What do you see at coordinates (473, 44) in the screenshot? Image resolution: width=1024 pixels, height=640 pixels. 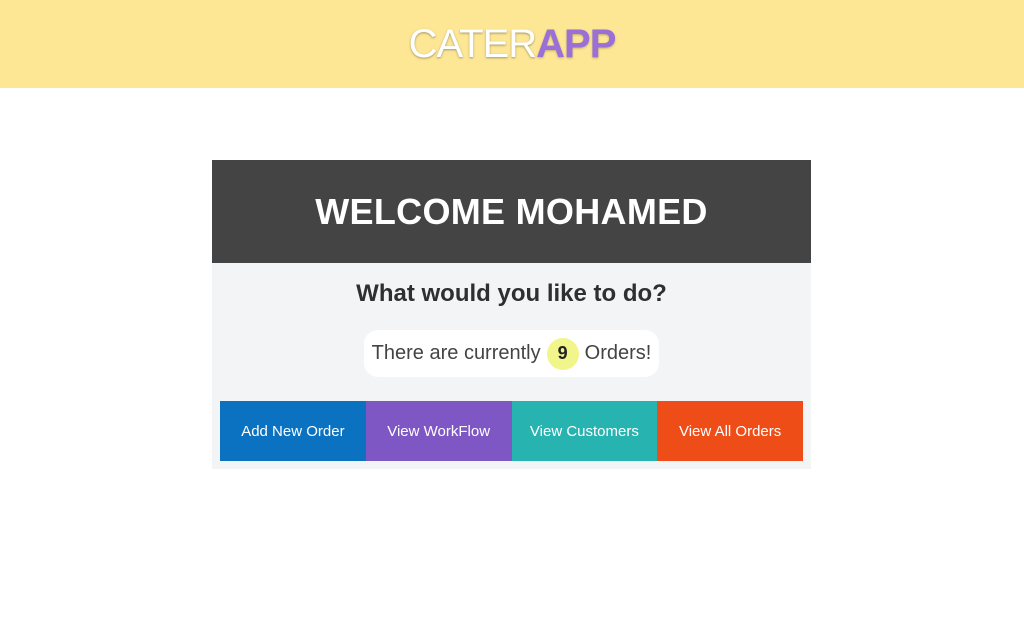 I see `logo-text-light: CATER` at bounding box center [473, 44].